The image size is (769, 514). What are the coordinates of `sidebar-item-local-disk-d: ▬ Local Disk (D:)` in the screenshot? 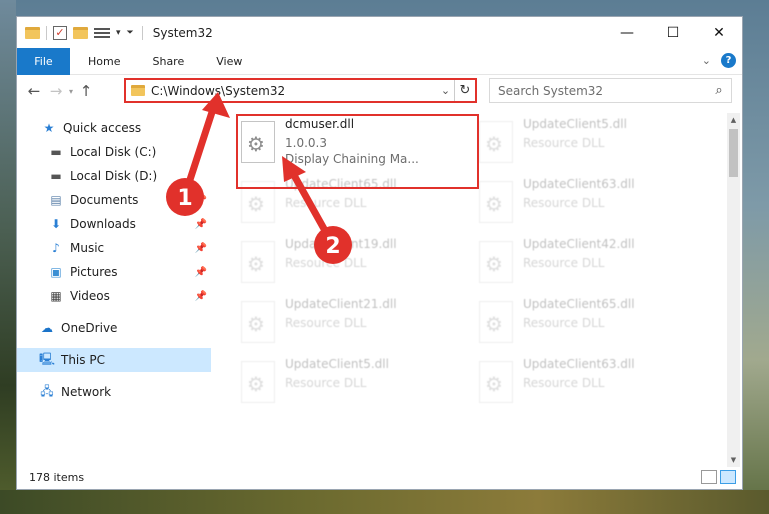 It's located at (114, 176).